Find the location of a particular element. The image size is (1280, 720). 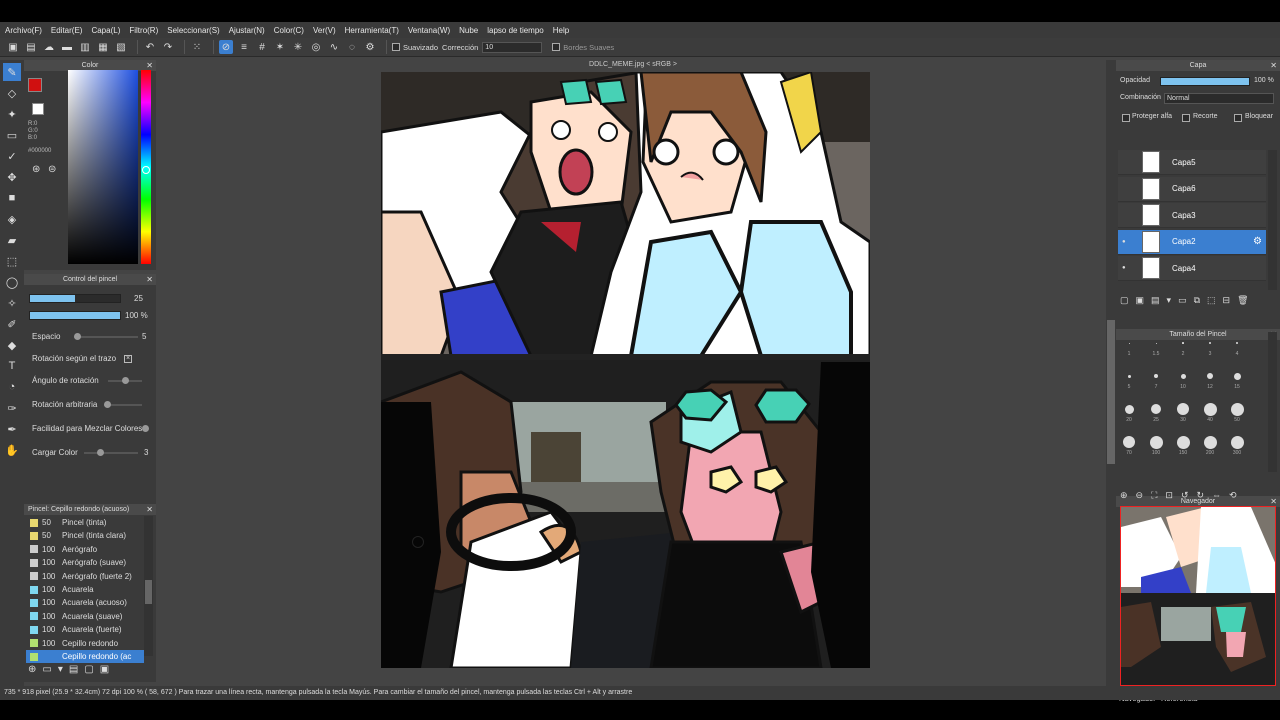

layer-visibility-icon: ● is located at coordinates (1124, 268).